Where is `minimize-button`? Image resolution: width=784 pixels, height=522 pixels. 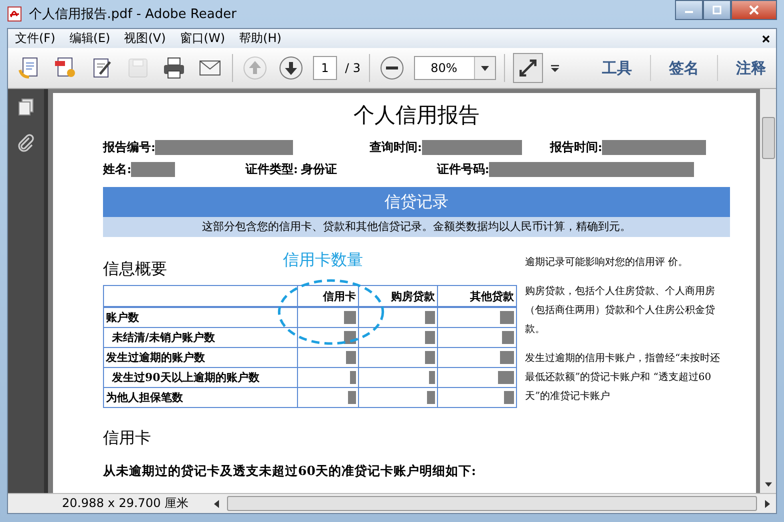 minimize-button is located at coordinates (689, 10).